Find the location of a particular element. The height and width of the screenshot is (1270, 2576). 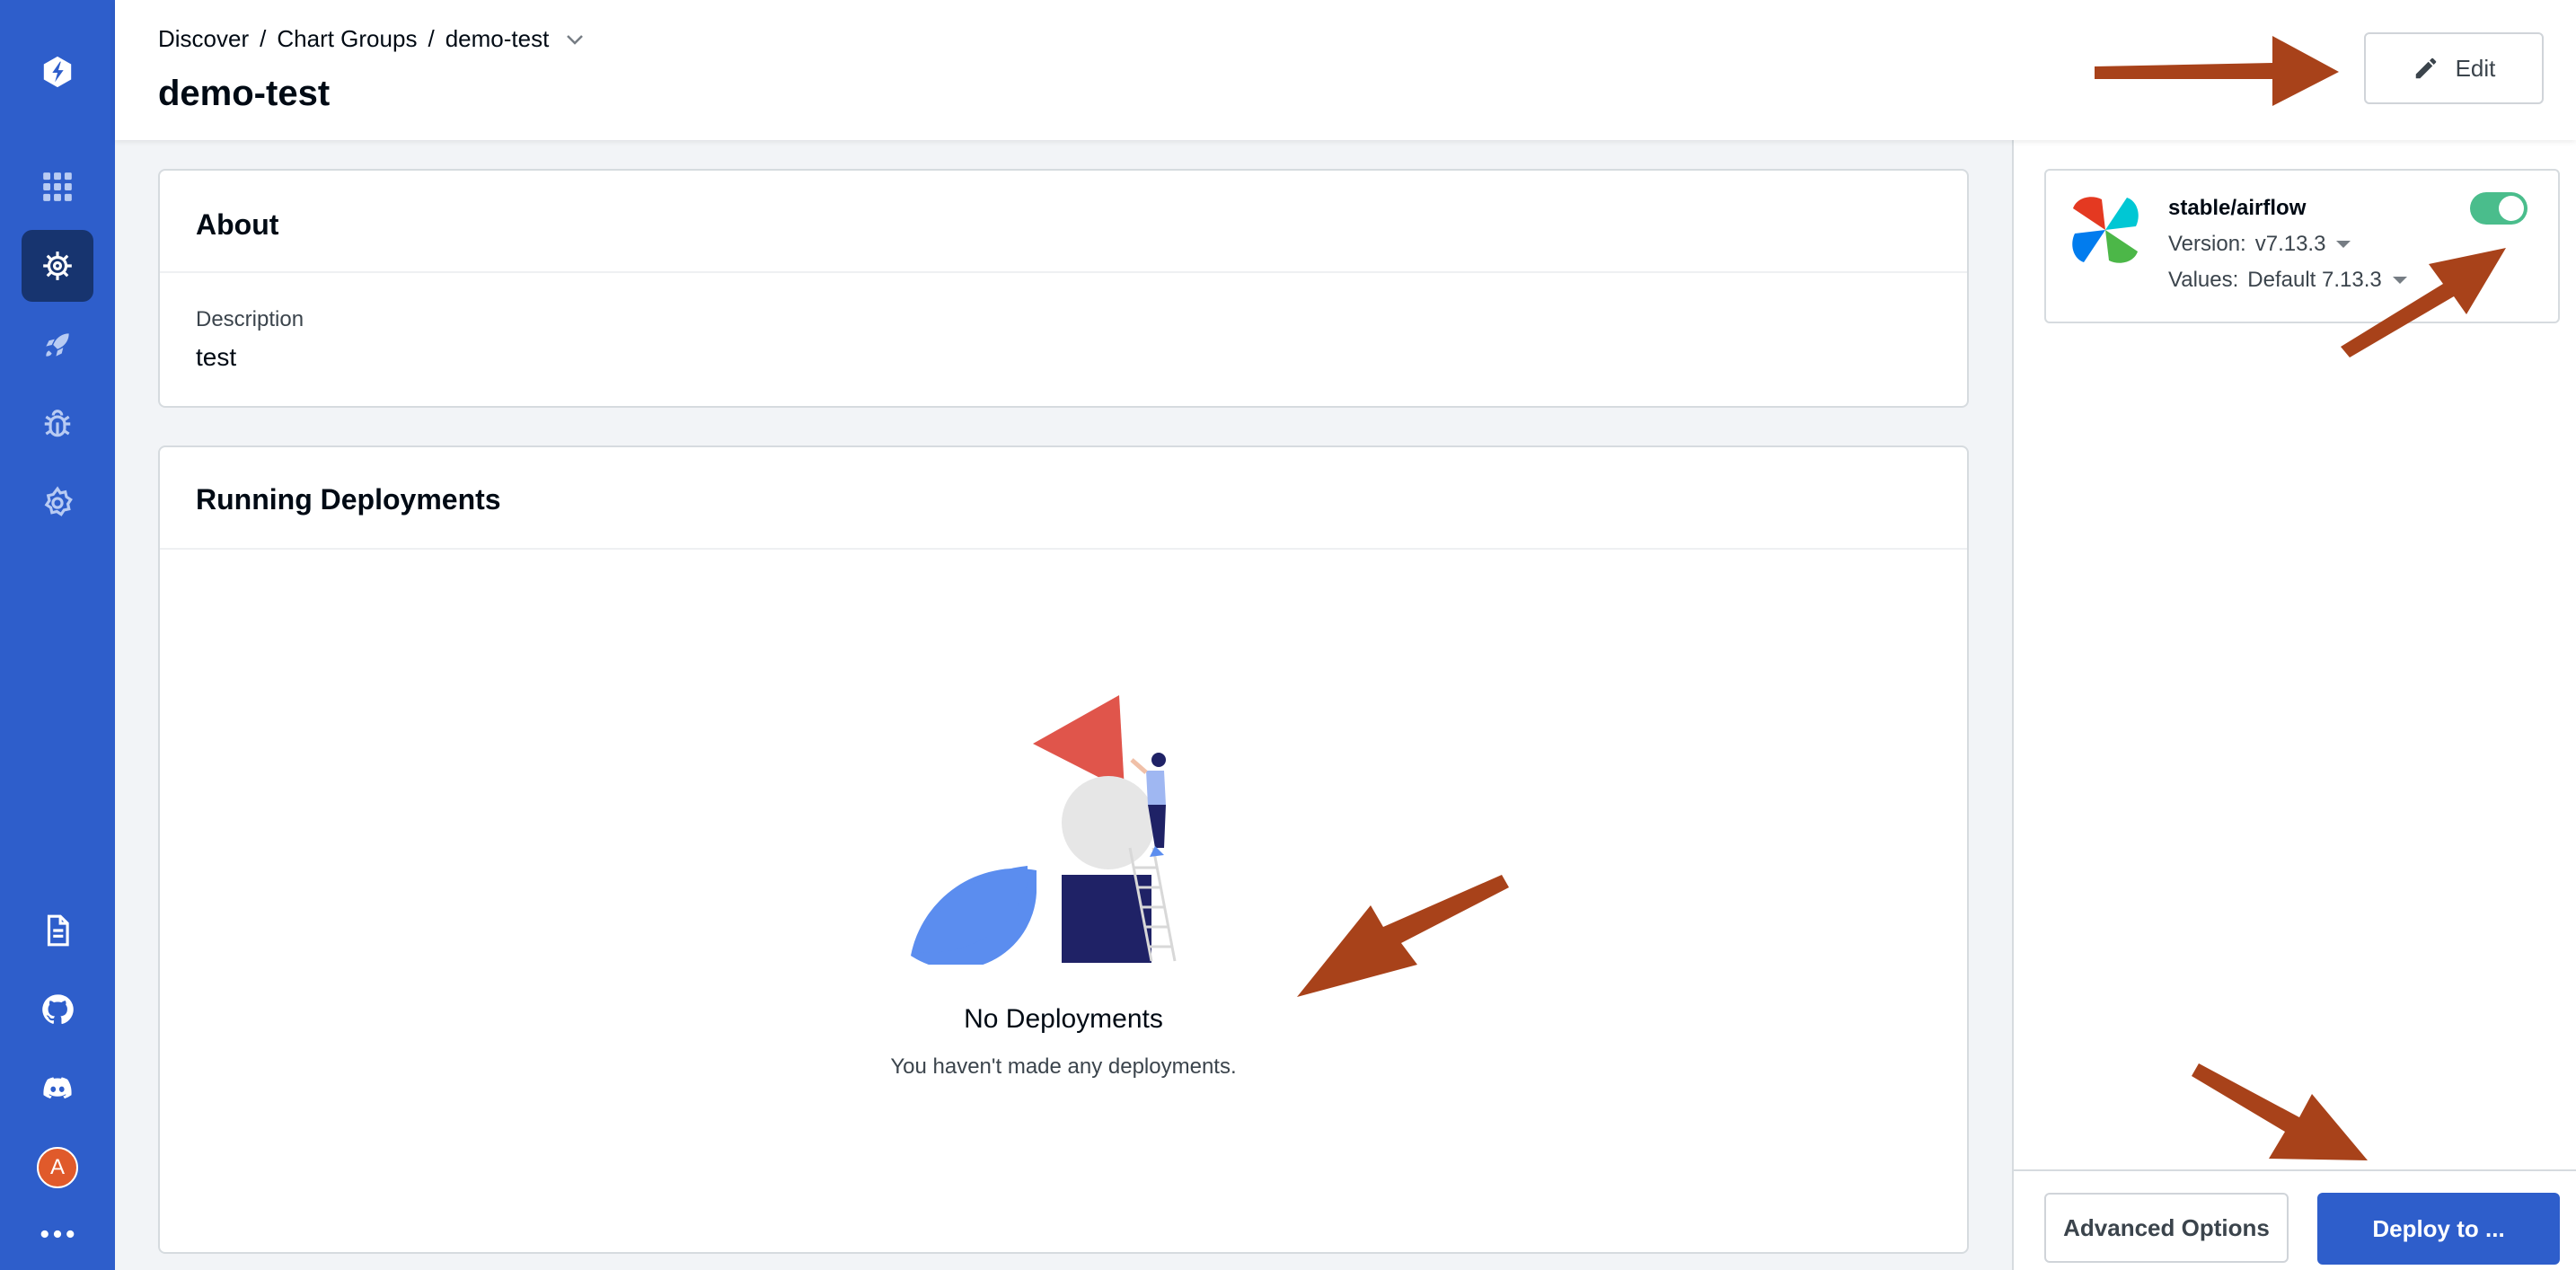

chart-name: stable/airflow is located at coordinates (2237, 208).